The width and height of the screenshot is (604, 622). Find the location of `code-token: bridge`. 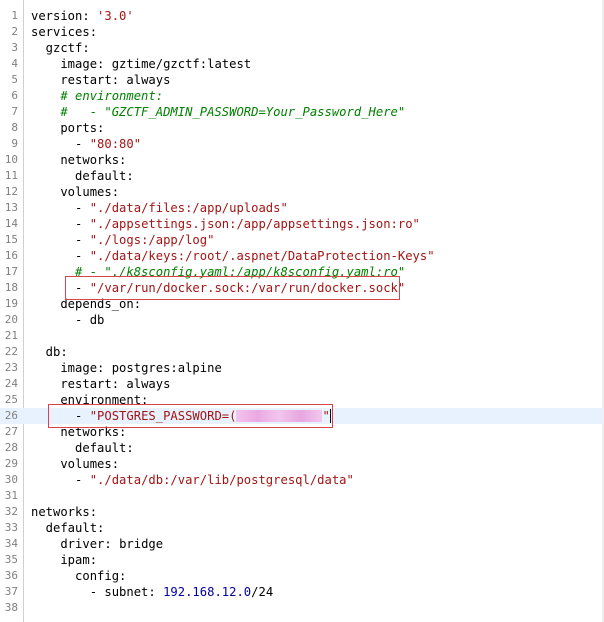

code-token: bridge is located at coordinates (141, 544).